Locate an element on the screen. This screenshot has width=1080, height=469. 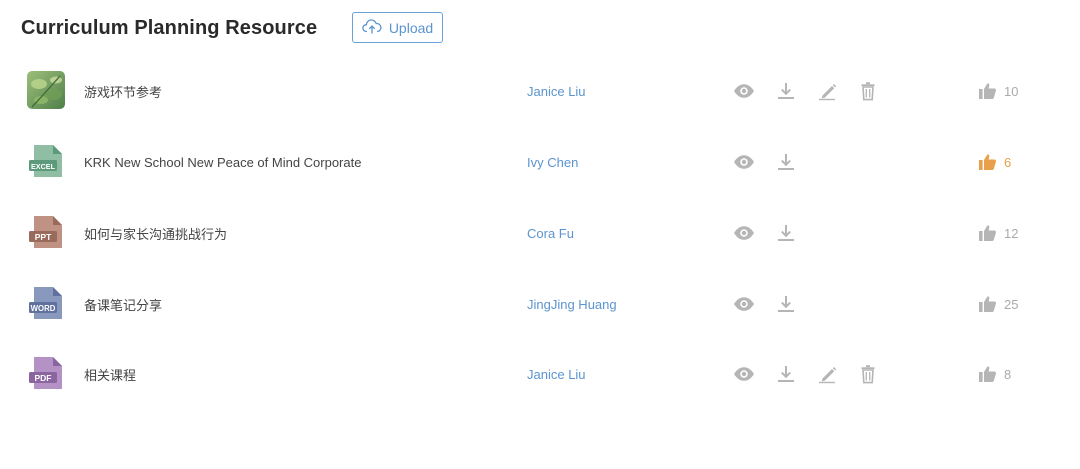
excel-file-icon: EXCEL is located at coordinates (46, 161).